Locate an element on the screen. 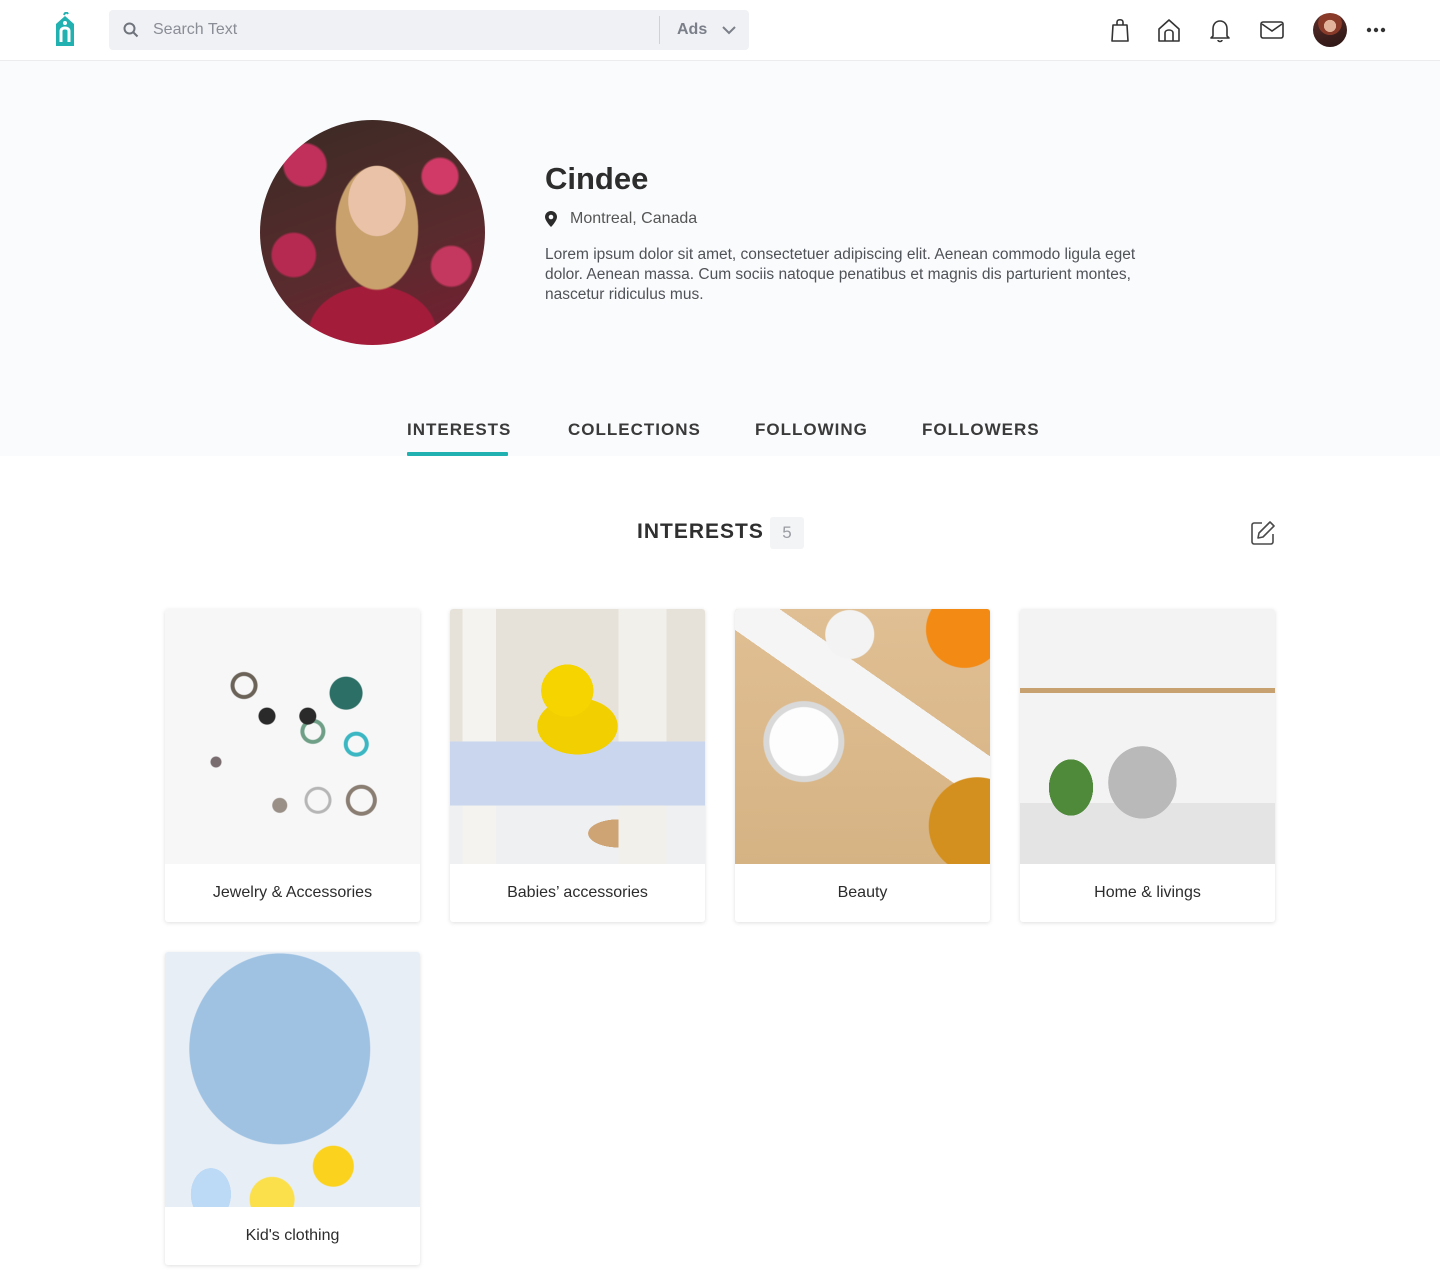  search-scope-dropdown: Ads is located at coordinates (704, 30).